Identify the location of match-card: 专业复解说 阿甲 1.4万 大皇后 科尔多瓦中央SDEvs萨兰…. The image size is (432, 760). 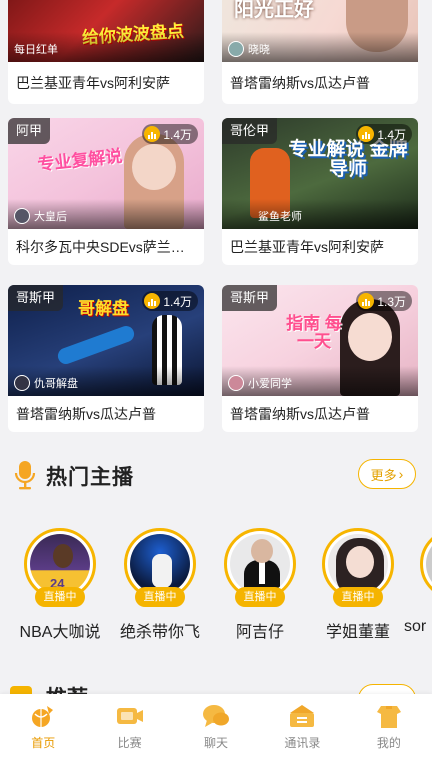
(106, 191).